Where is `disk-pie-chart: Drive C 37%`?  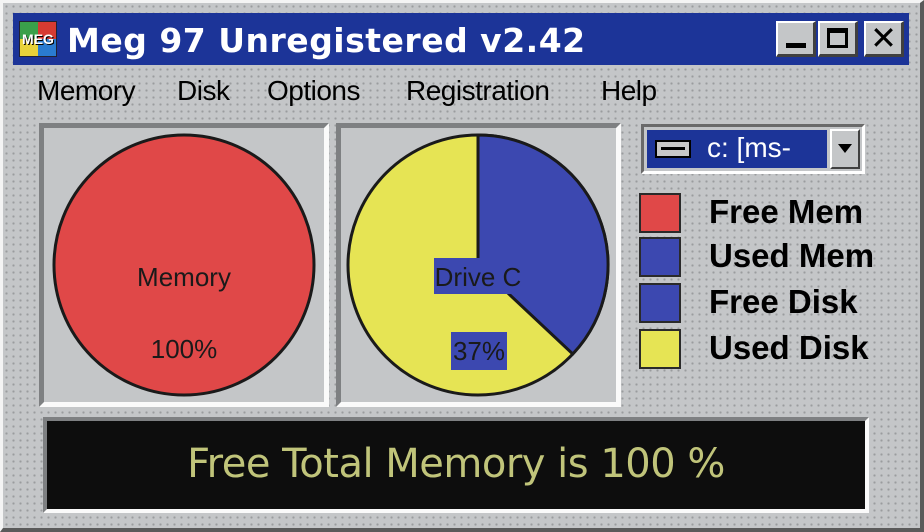 disk-pie-chart: Drive C 37% is located at coordinates (478, 265).